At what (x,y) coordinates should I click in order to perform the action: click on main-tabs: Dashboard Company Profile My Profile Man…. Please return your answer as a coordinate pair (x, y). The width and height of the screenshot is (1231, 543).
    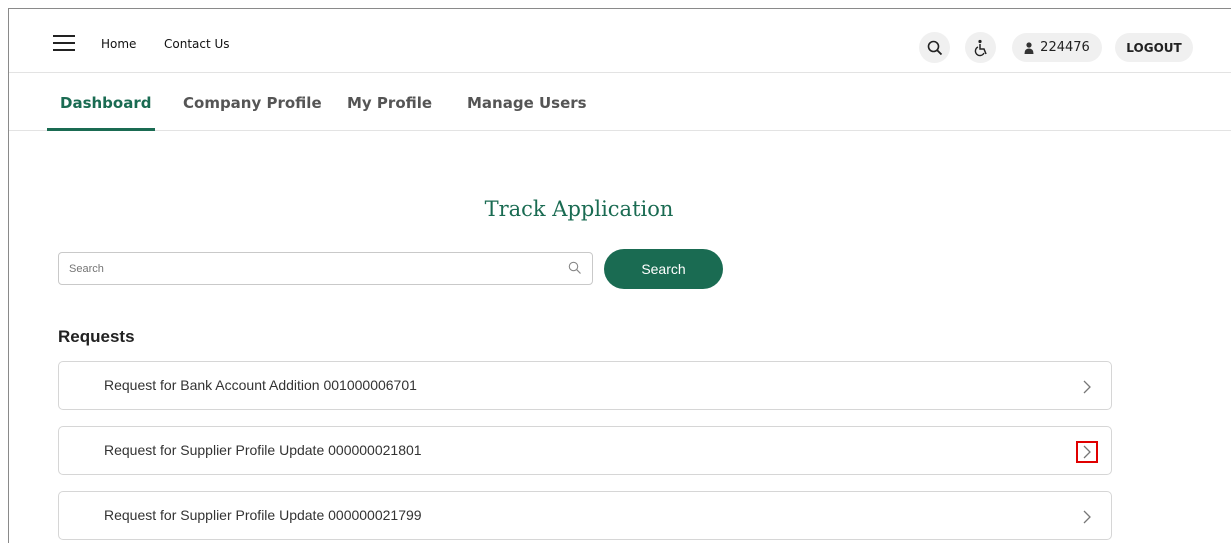
    Looking at the image, I should click on (620, 102).